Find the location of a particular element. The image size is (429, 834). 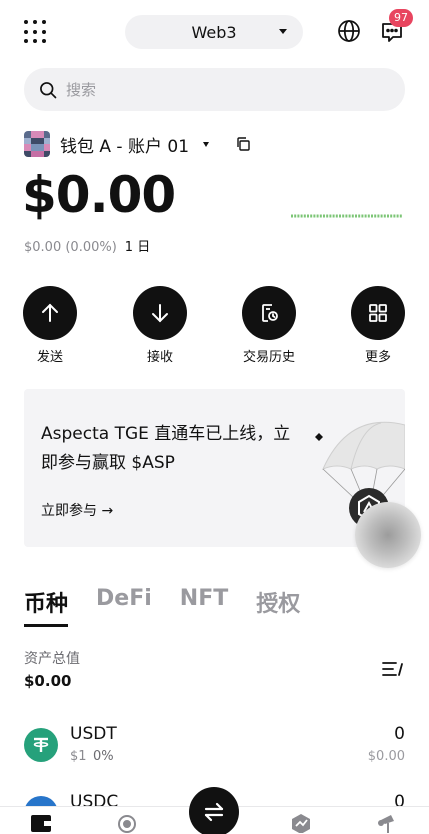

apps-grid-icon is located at coordinates (36, 32).